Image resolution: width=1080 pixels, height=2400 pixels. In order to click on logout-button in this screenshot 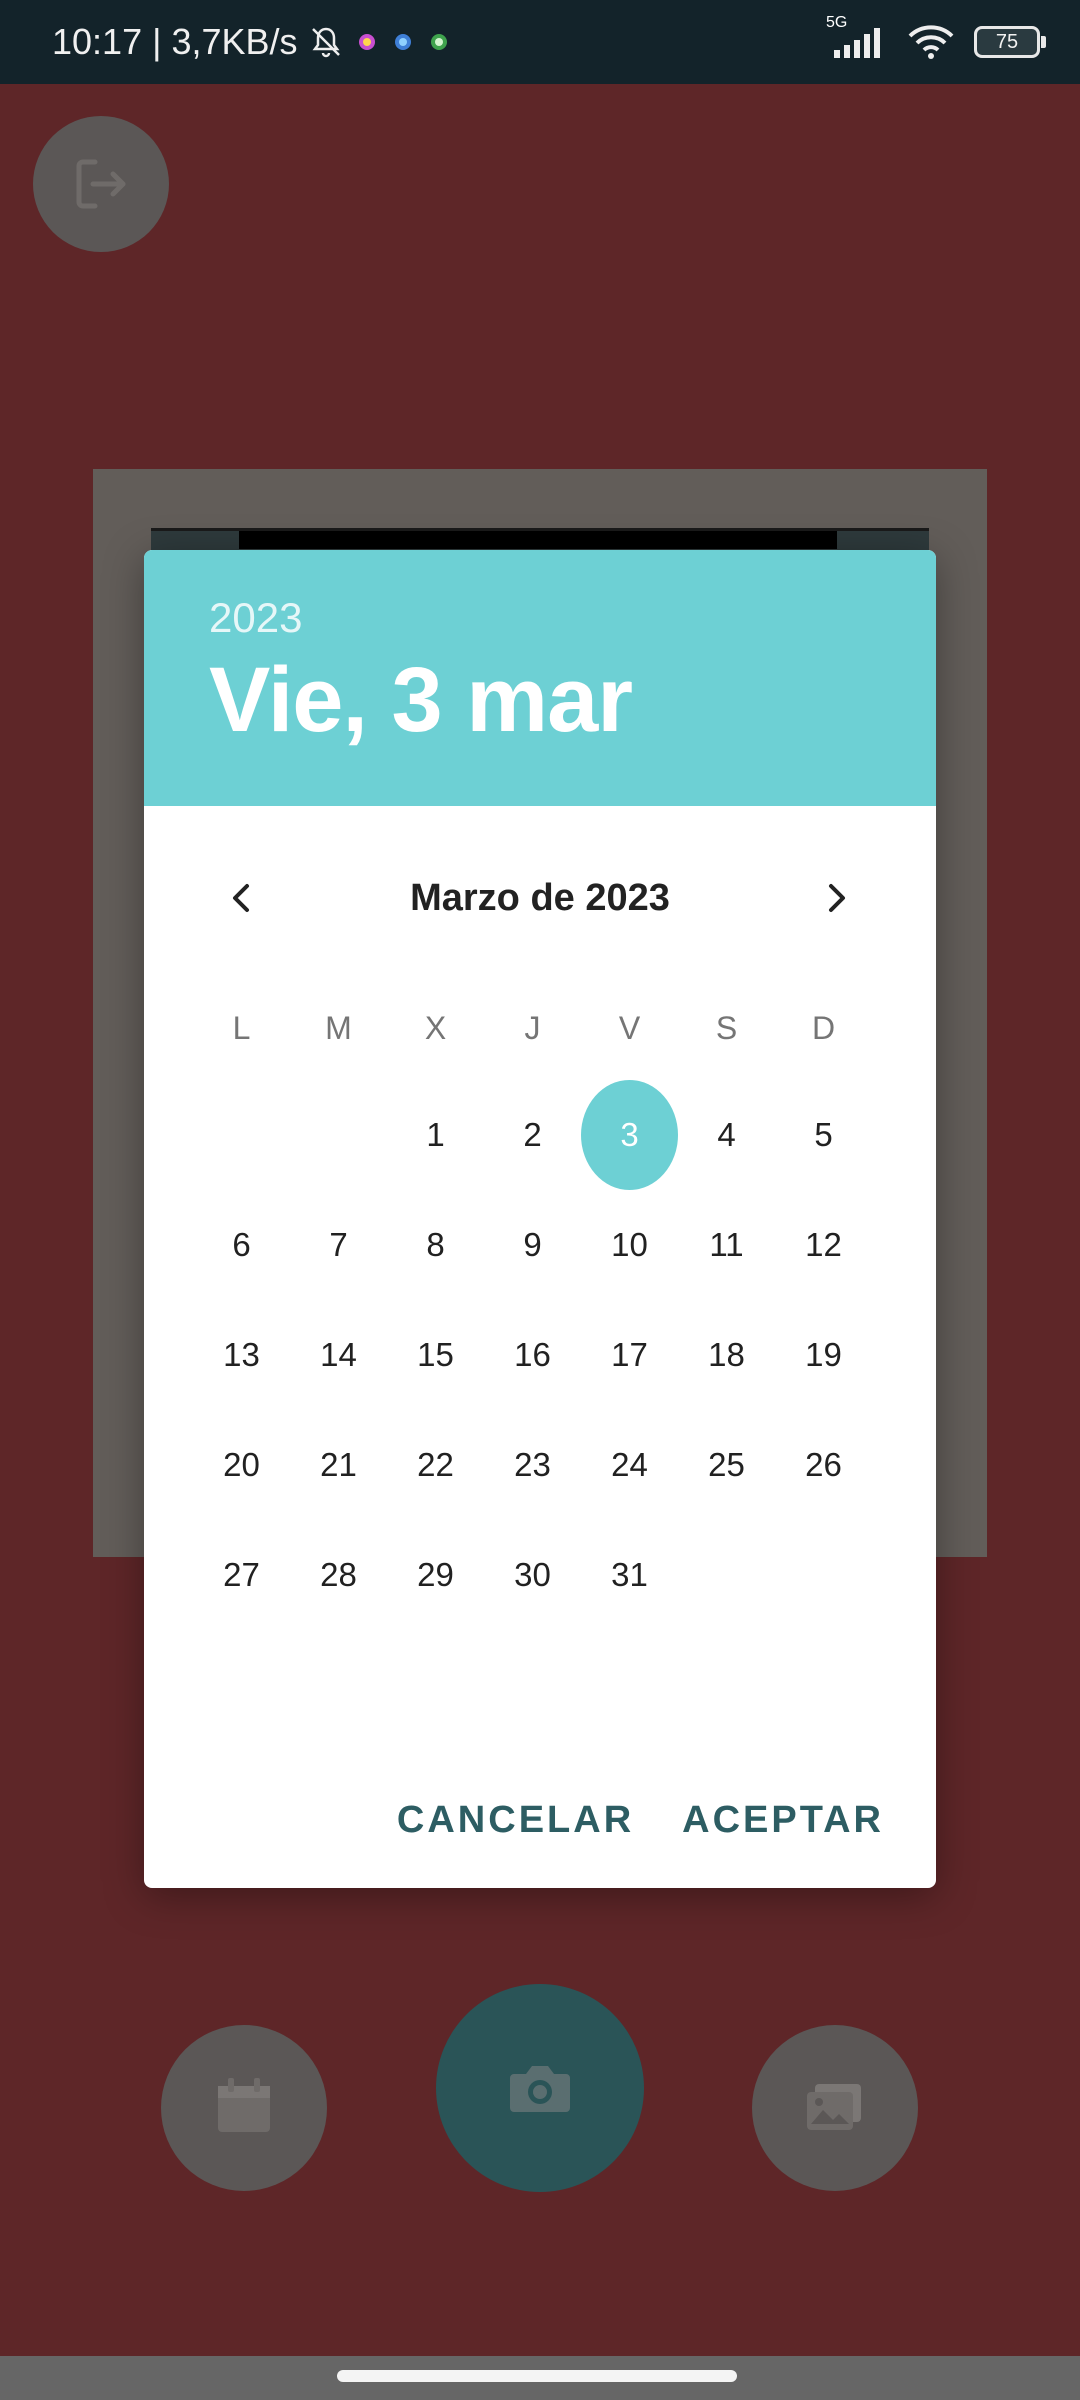, I will do `click(101, 184)`.